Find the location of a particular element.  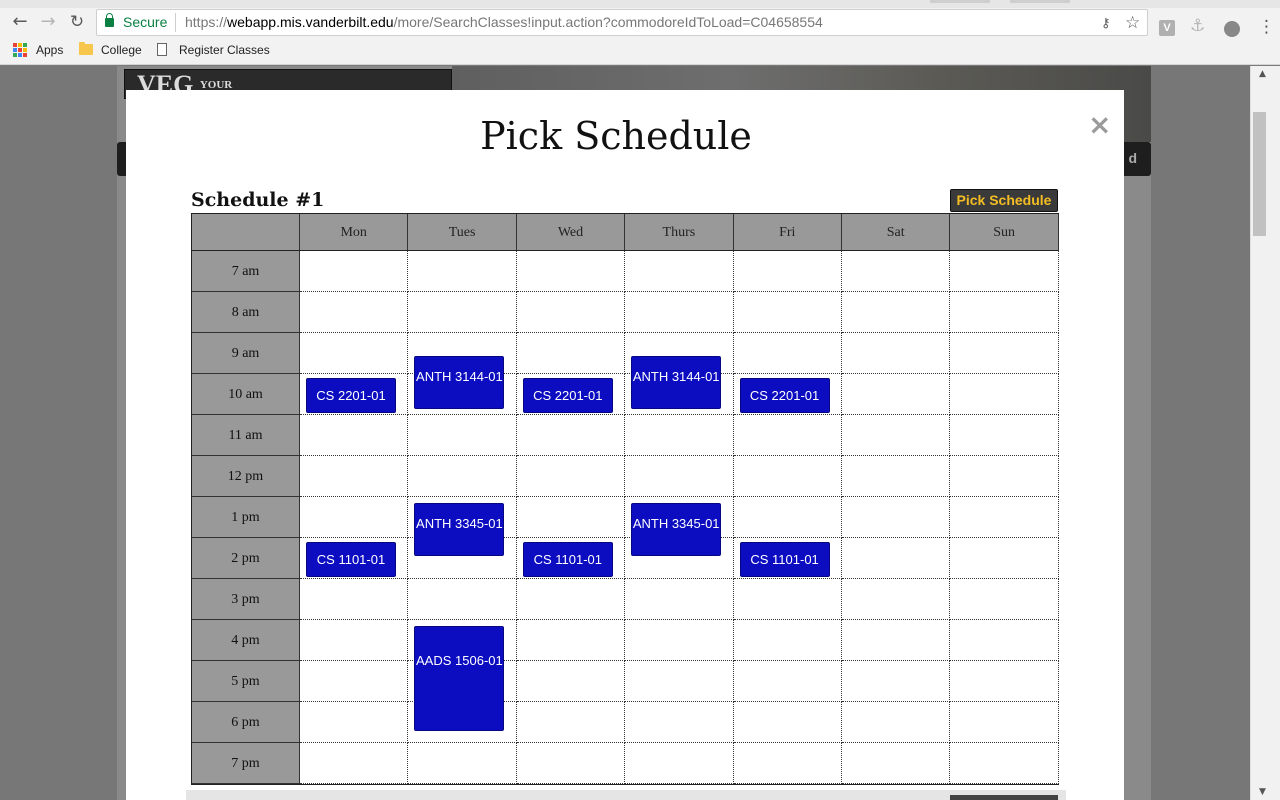

day-header-fri: Fri is located at coordinates (787, 232).